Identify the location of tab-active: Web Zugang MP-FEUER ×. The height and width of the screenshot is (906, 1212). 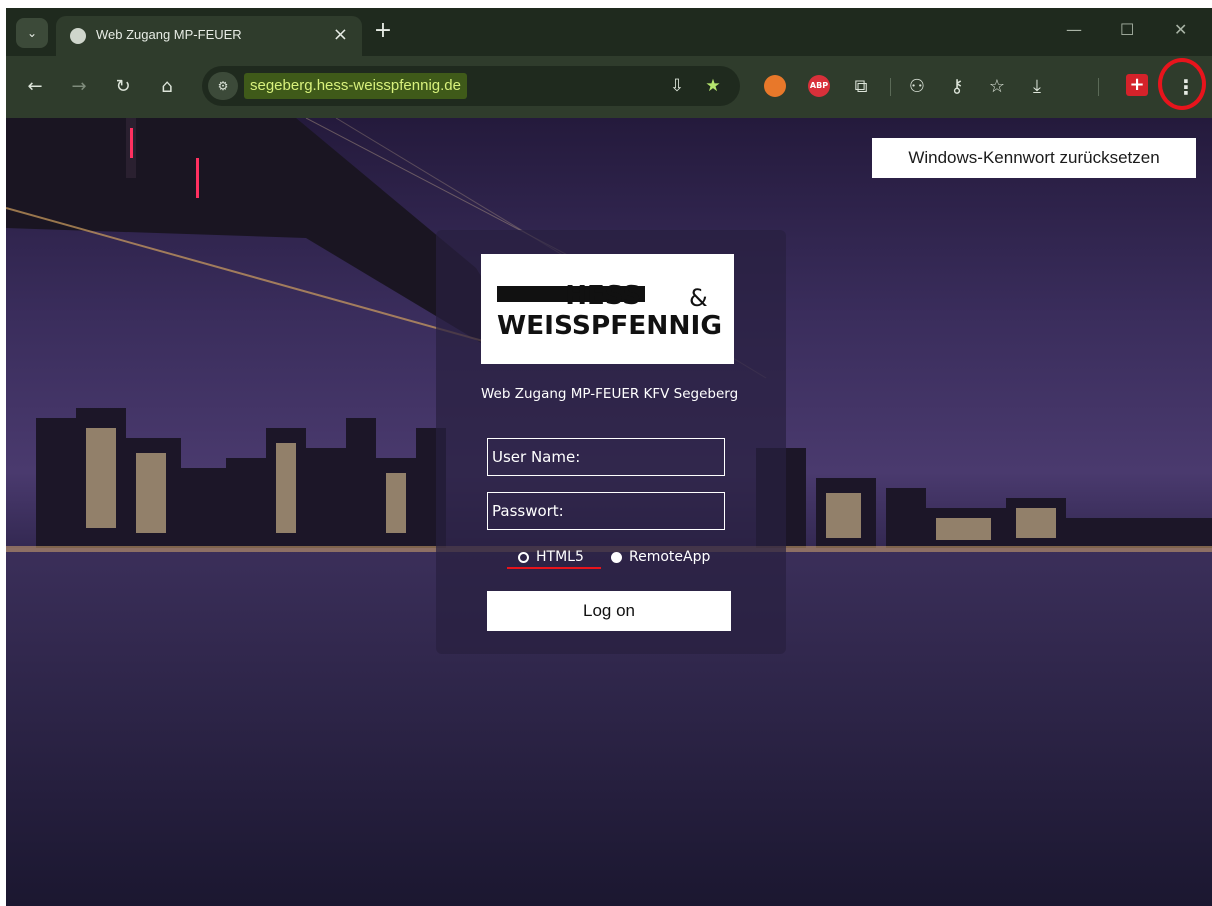
(209, 36).